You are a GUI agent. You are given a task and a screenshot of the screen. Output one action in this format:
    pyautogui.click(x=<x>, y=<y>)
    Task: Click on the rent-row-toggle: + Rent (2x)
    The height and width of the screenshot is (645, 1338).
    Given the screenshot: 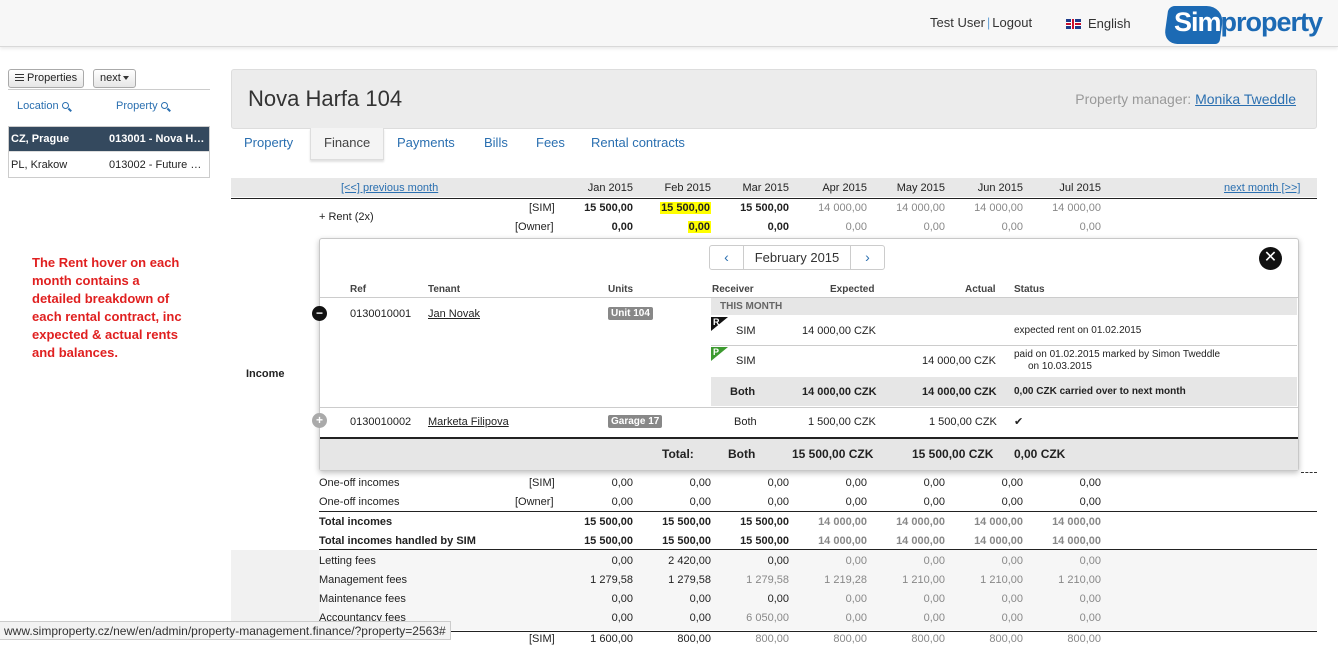 What is the action you would take?
    pyautogui.click(x=346, y=217)
    